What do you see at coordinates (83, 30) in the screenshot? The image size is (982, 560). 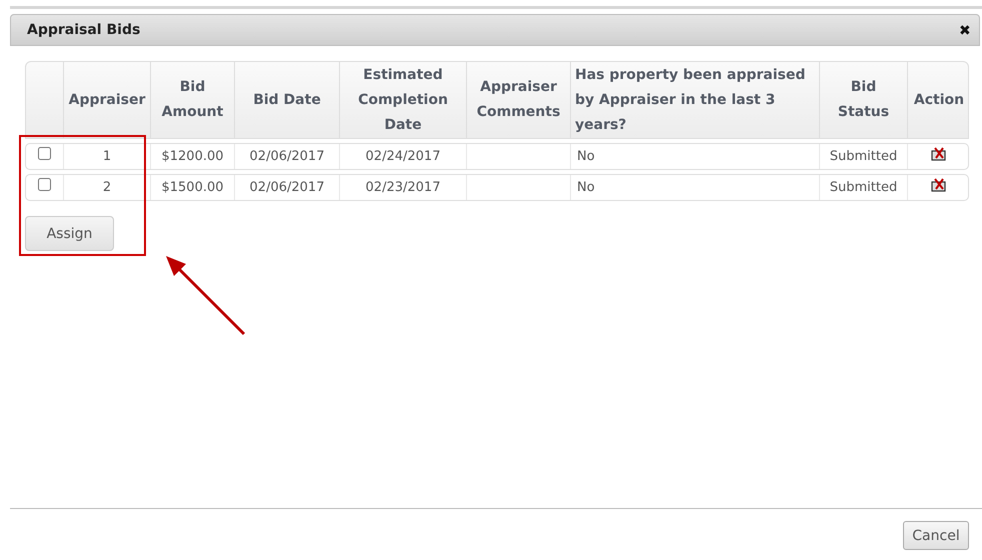 I see `dialog-title: Appraisal Bids` at bounding box center [83, 30].